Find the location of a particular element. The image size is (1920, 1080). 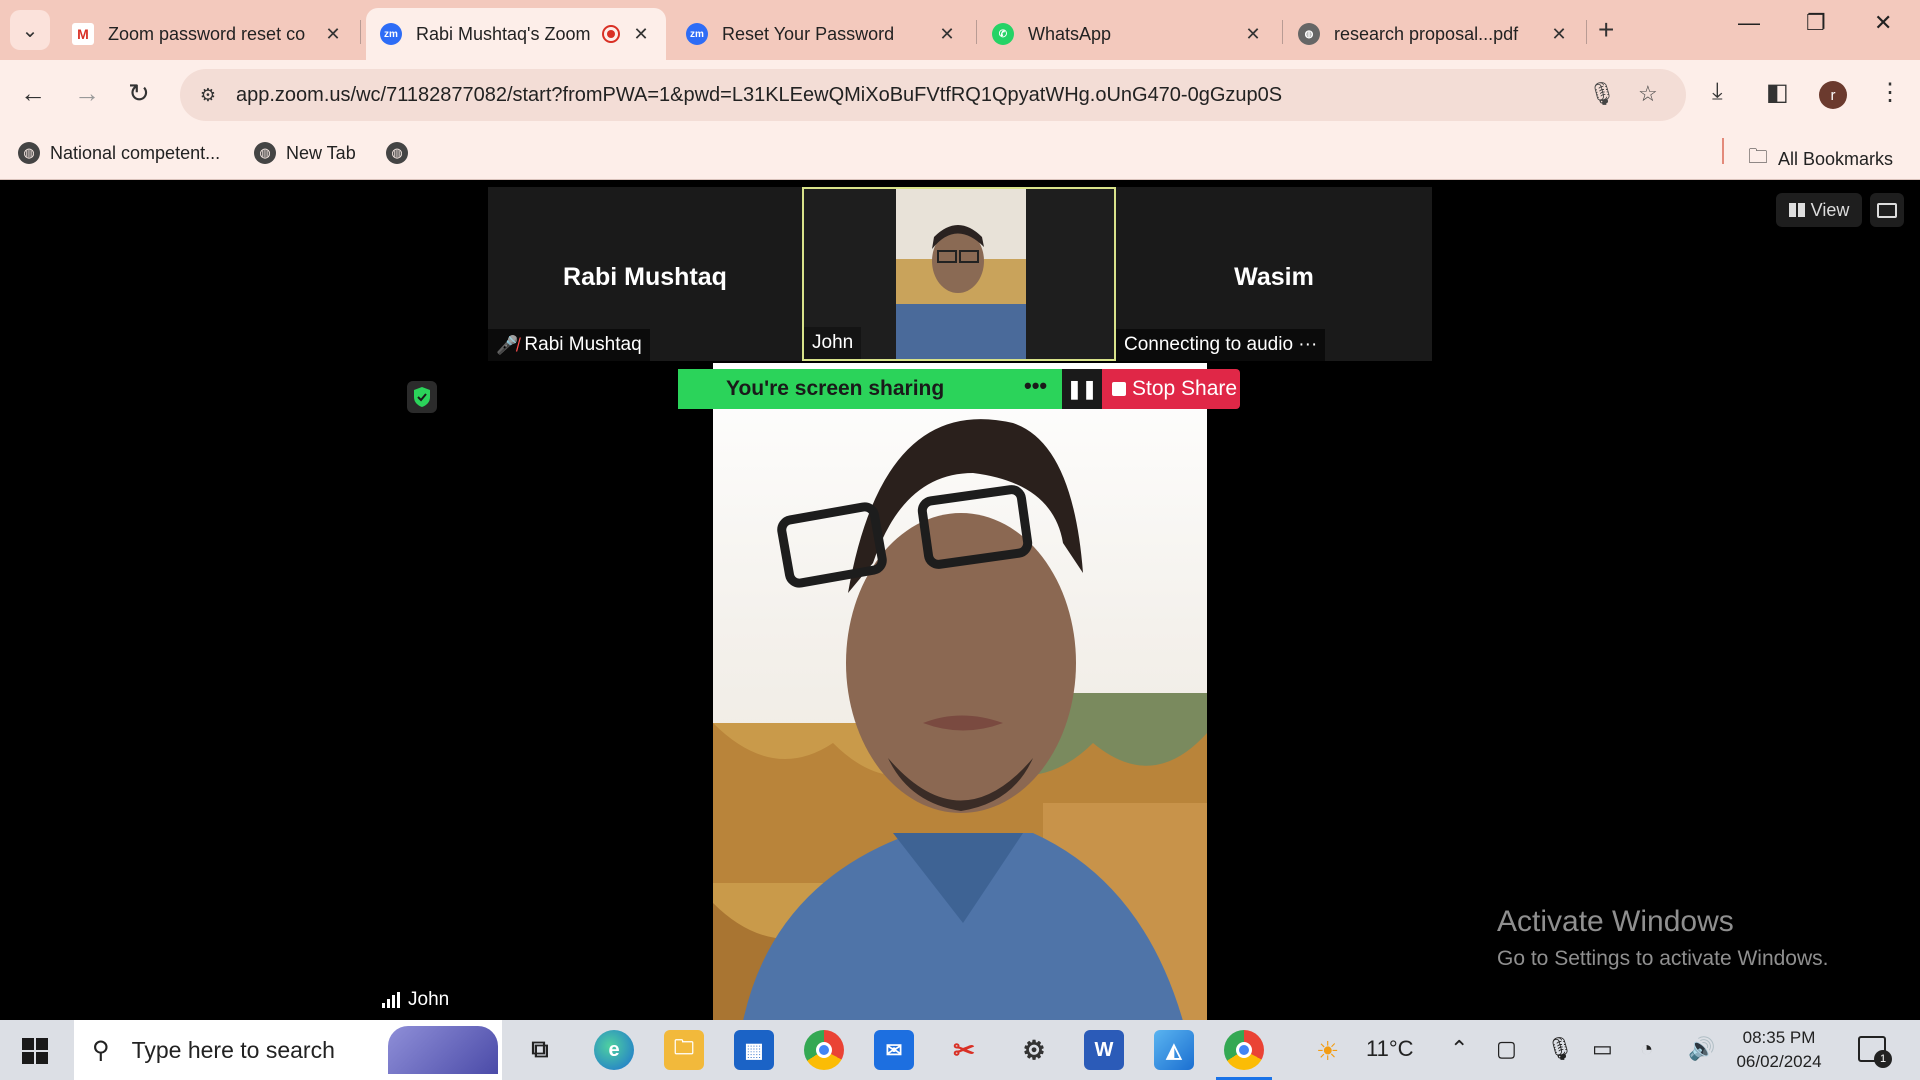

tab-label: Rabi Mushtaq's Zoom is located at coordinates (503, 33).